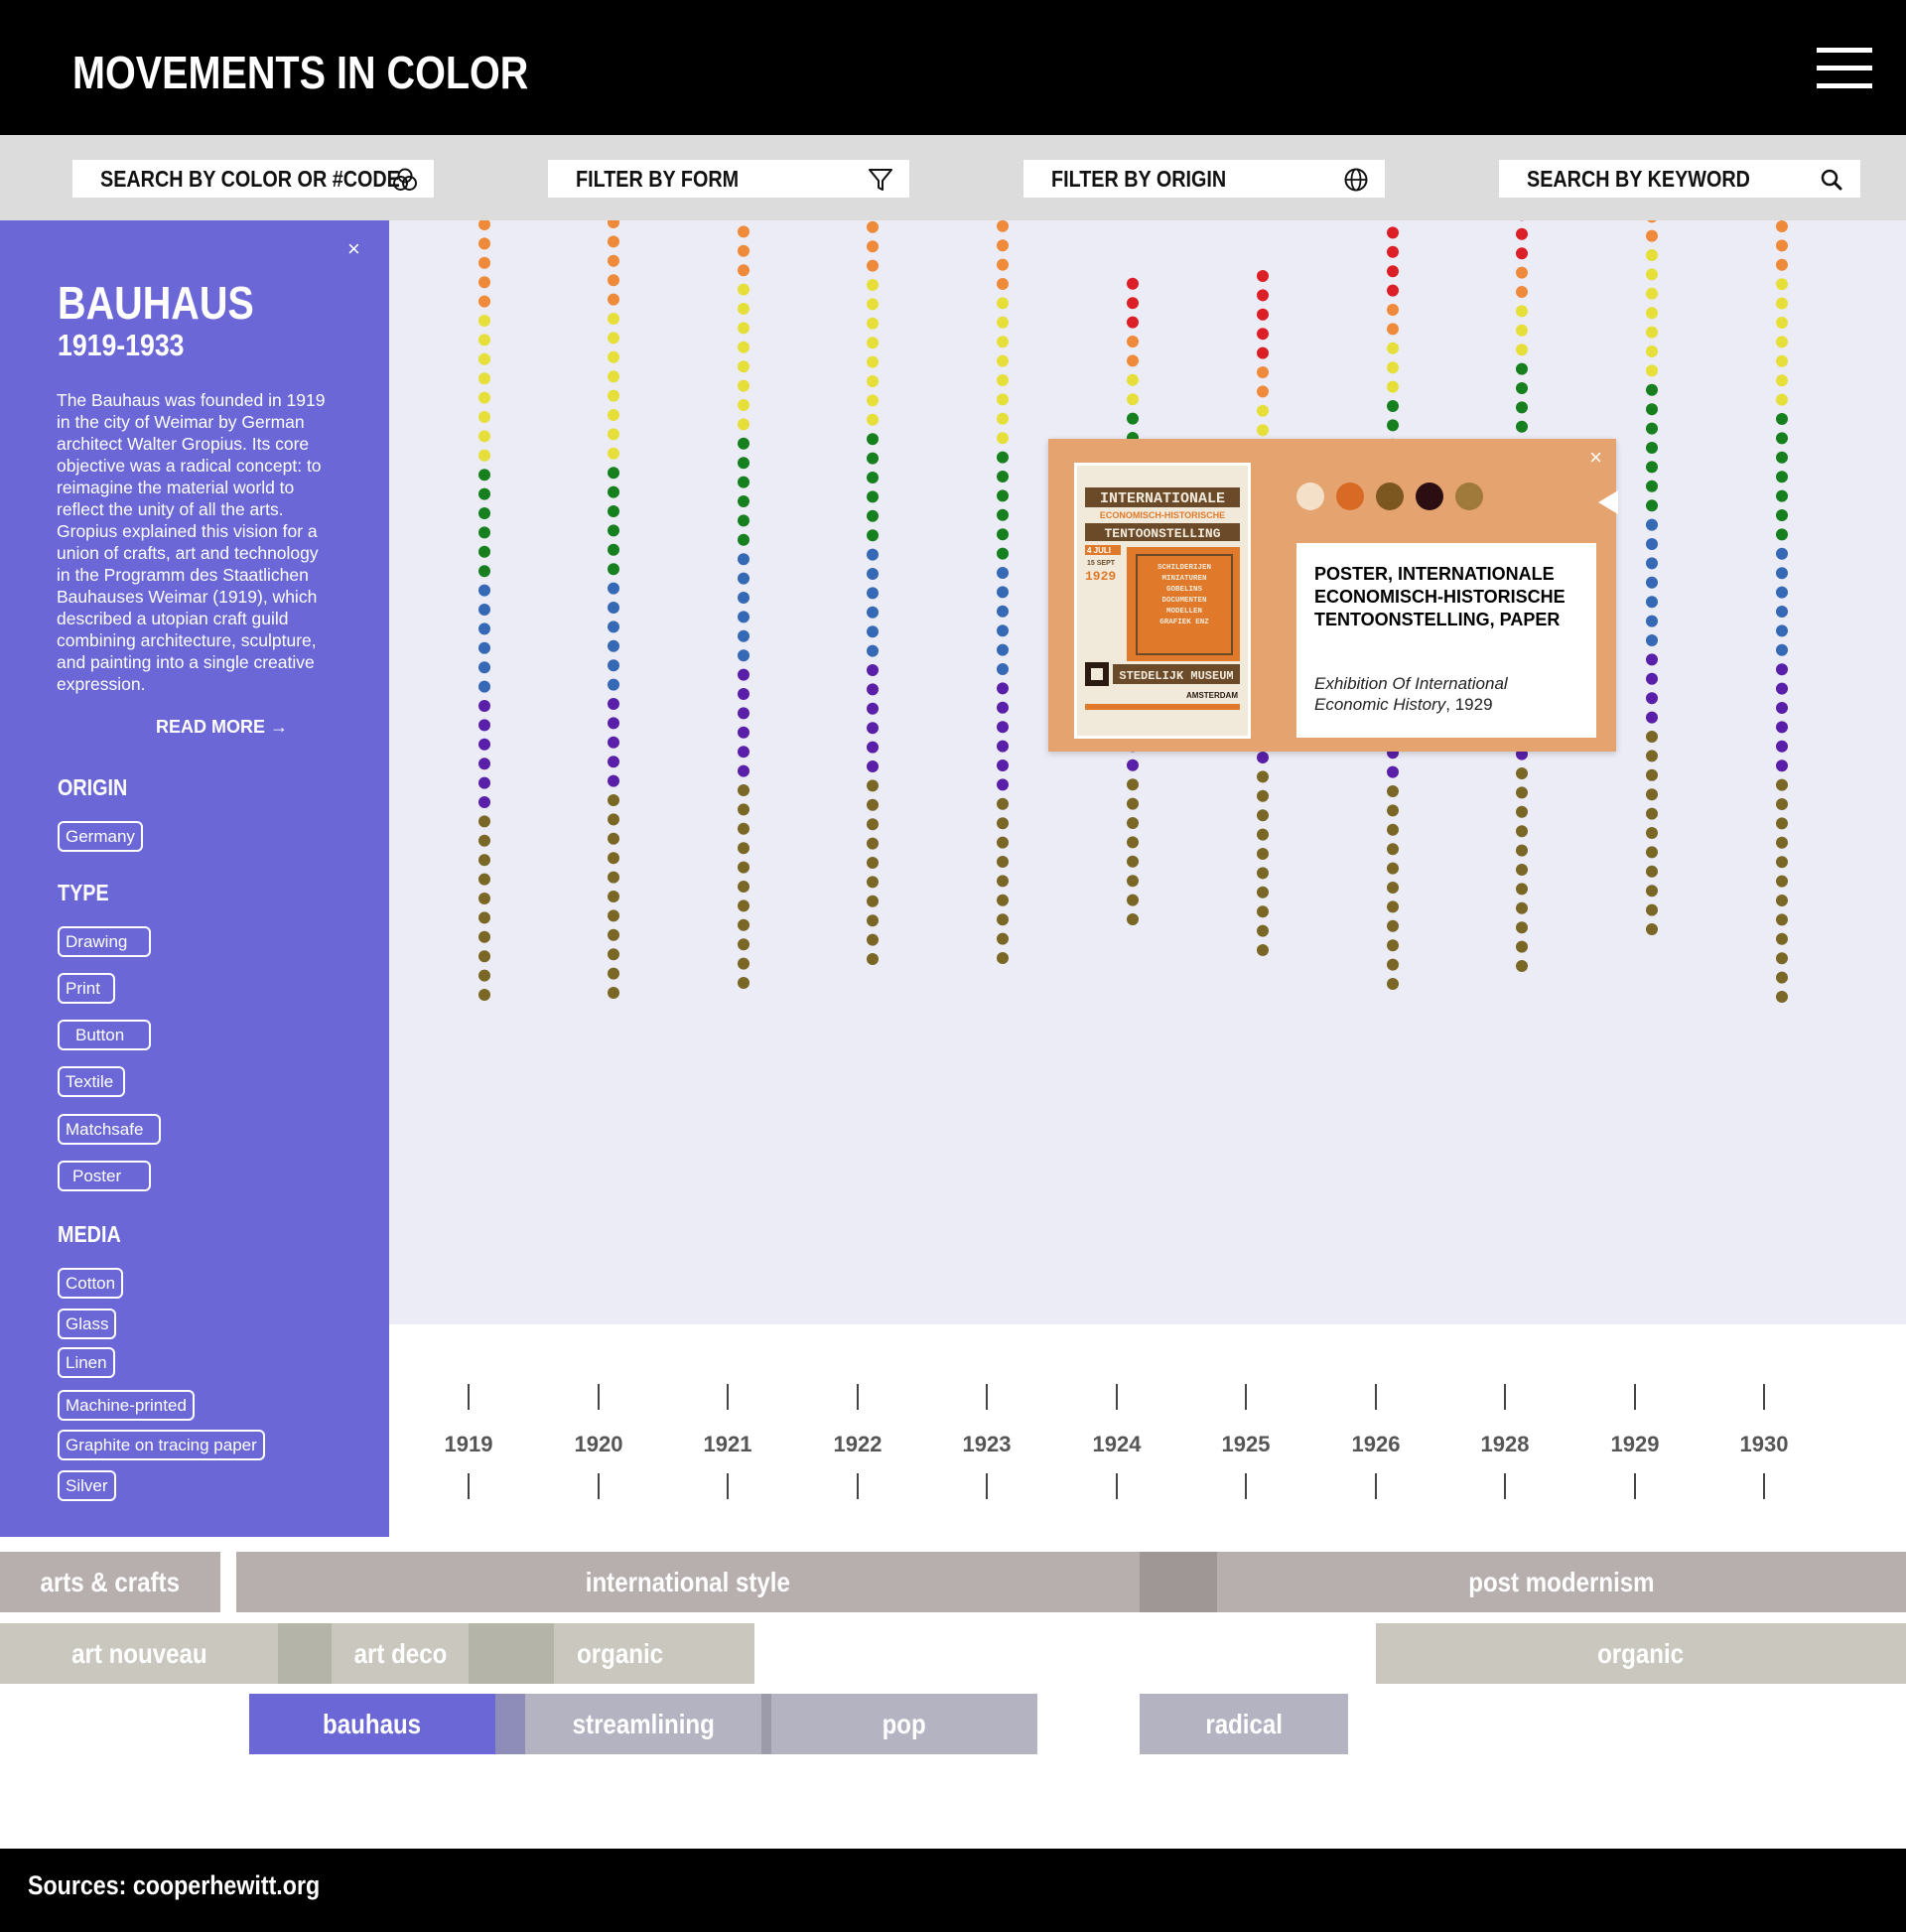 The width and height of the screenshot is (1906, 1932). What do you see at coordinates (728, 179) in the screenshot?
I see `form-filter-dropdown: FILTER BY FORM` at bounding box center [728, 179].